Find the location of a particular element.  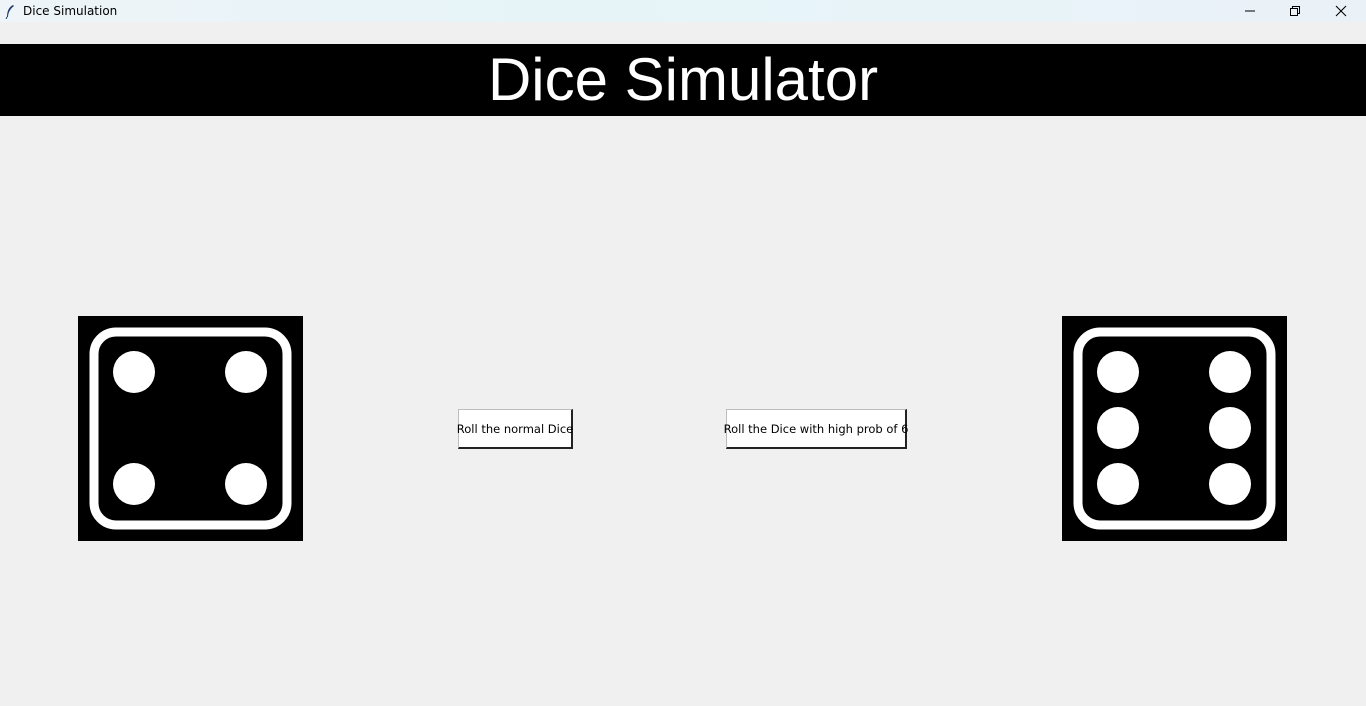

minimize-button is located at coordinates (1250, 11).